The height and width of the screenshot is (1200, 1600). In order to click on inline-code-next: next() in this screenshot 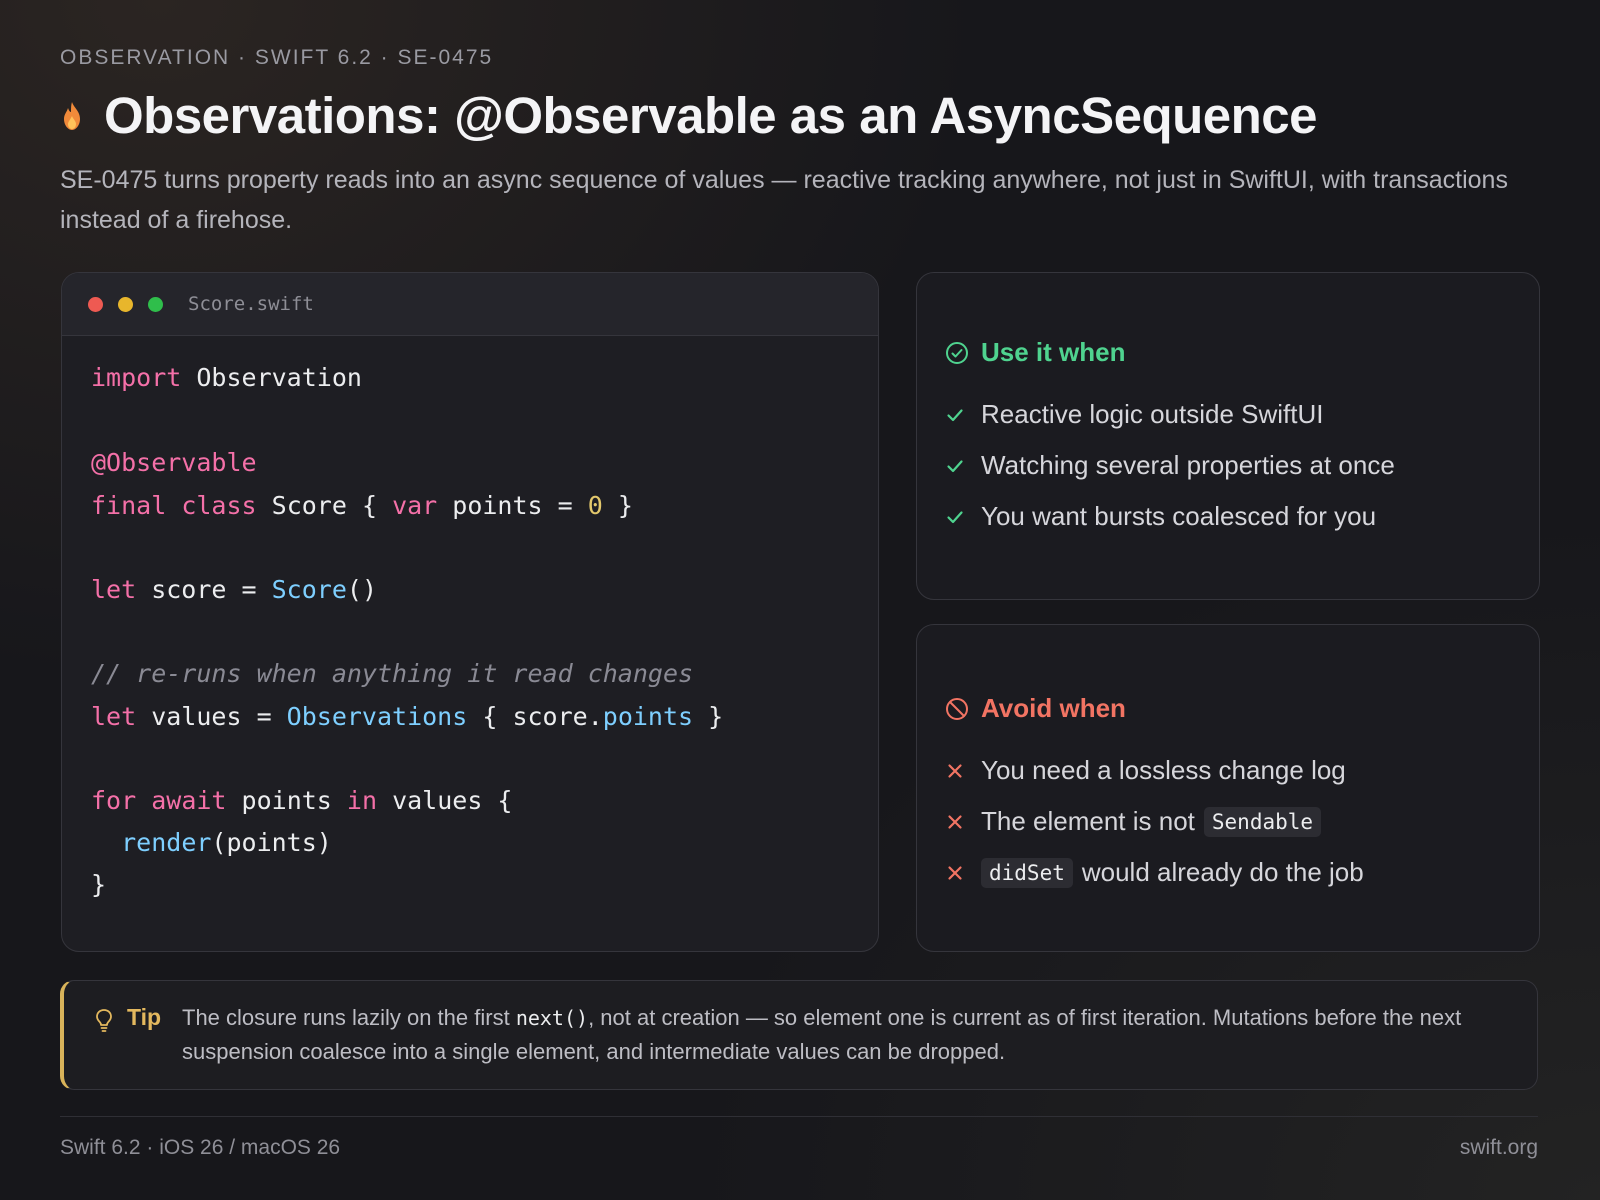, I will do `click(552, 1018)`.